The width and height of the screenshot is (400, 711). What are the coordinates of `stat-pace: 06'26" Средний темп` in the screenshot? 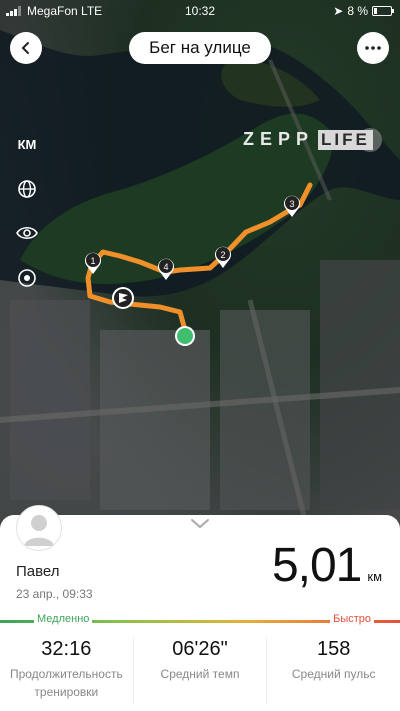 It's located at (201, 671).